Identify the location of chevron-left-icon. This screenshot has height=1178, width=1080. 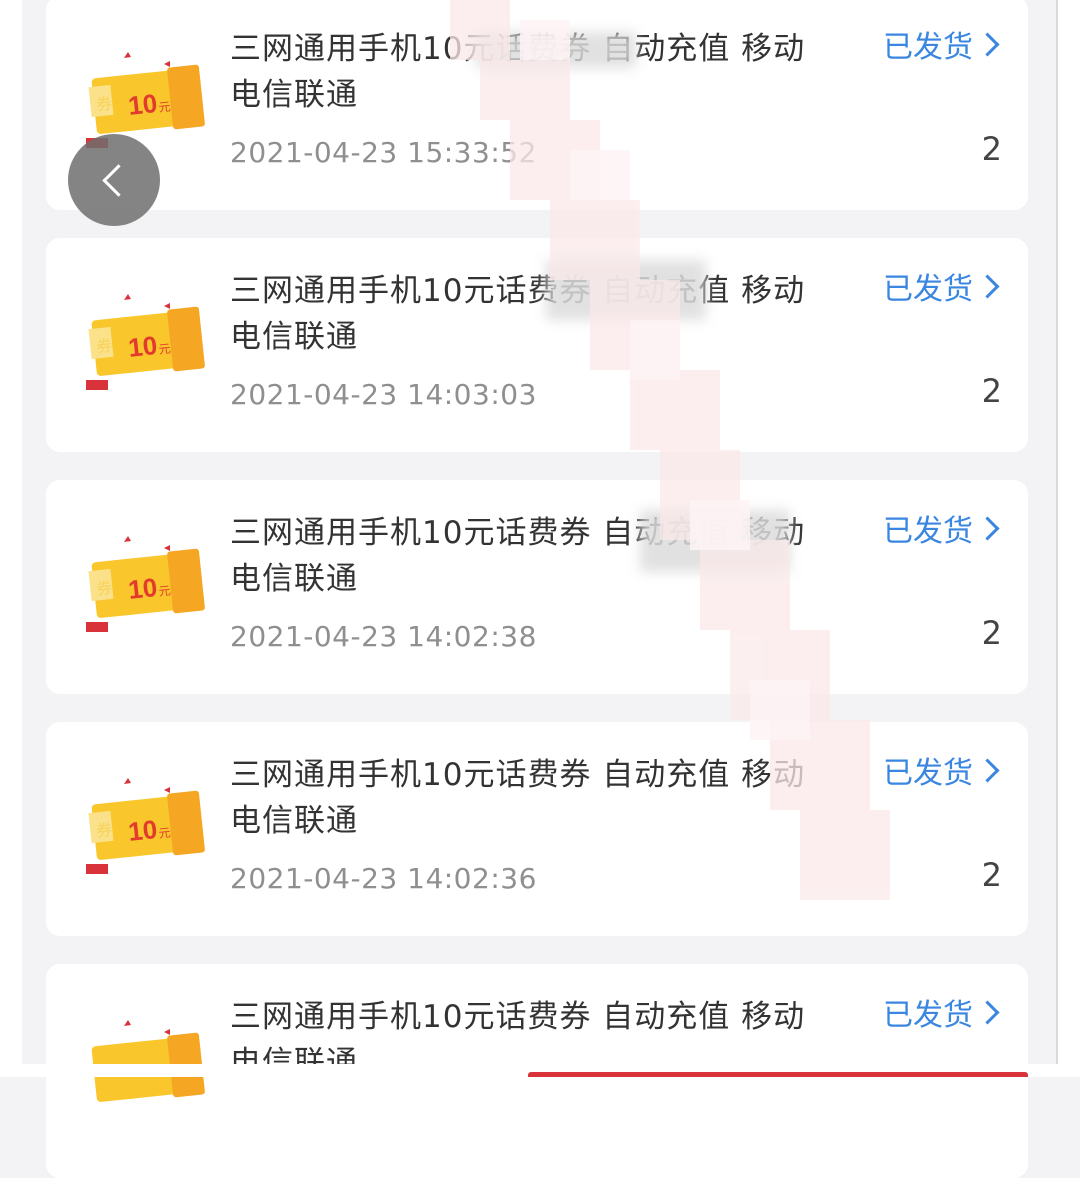
(118, 180).